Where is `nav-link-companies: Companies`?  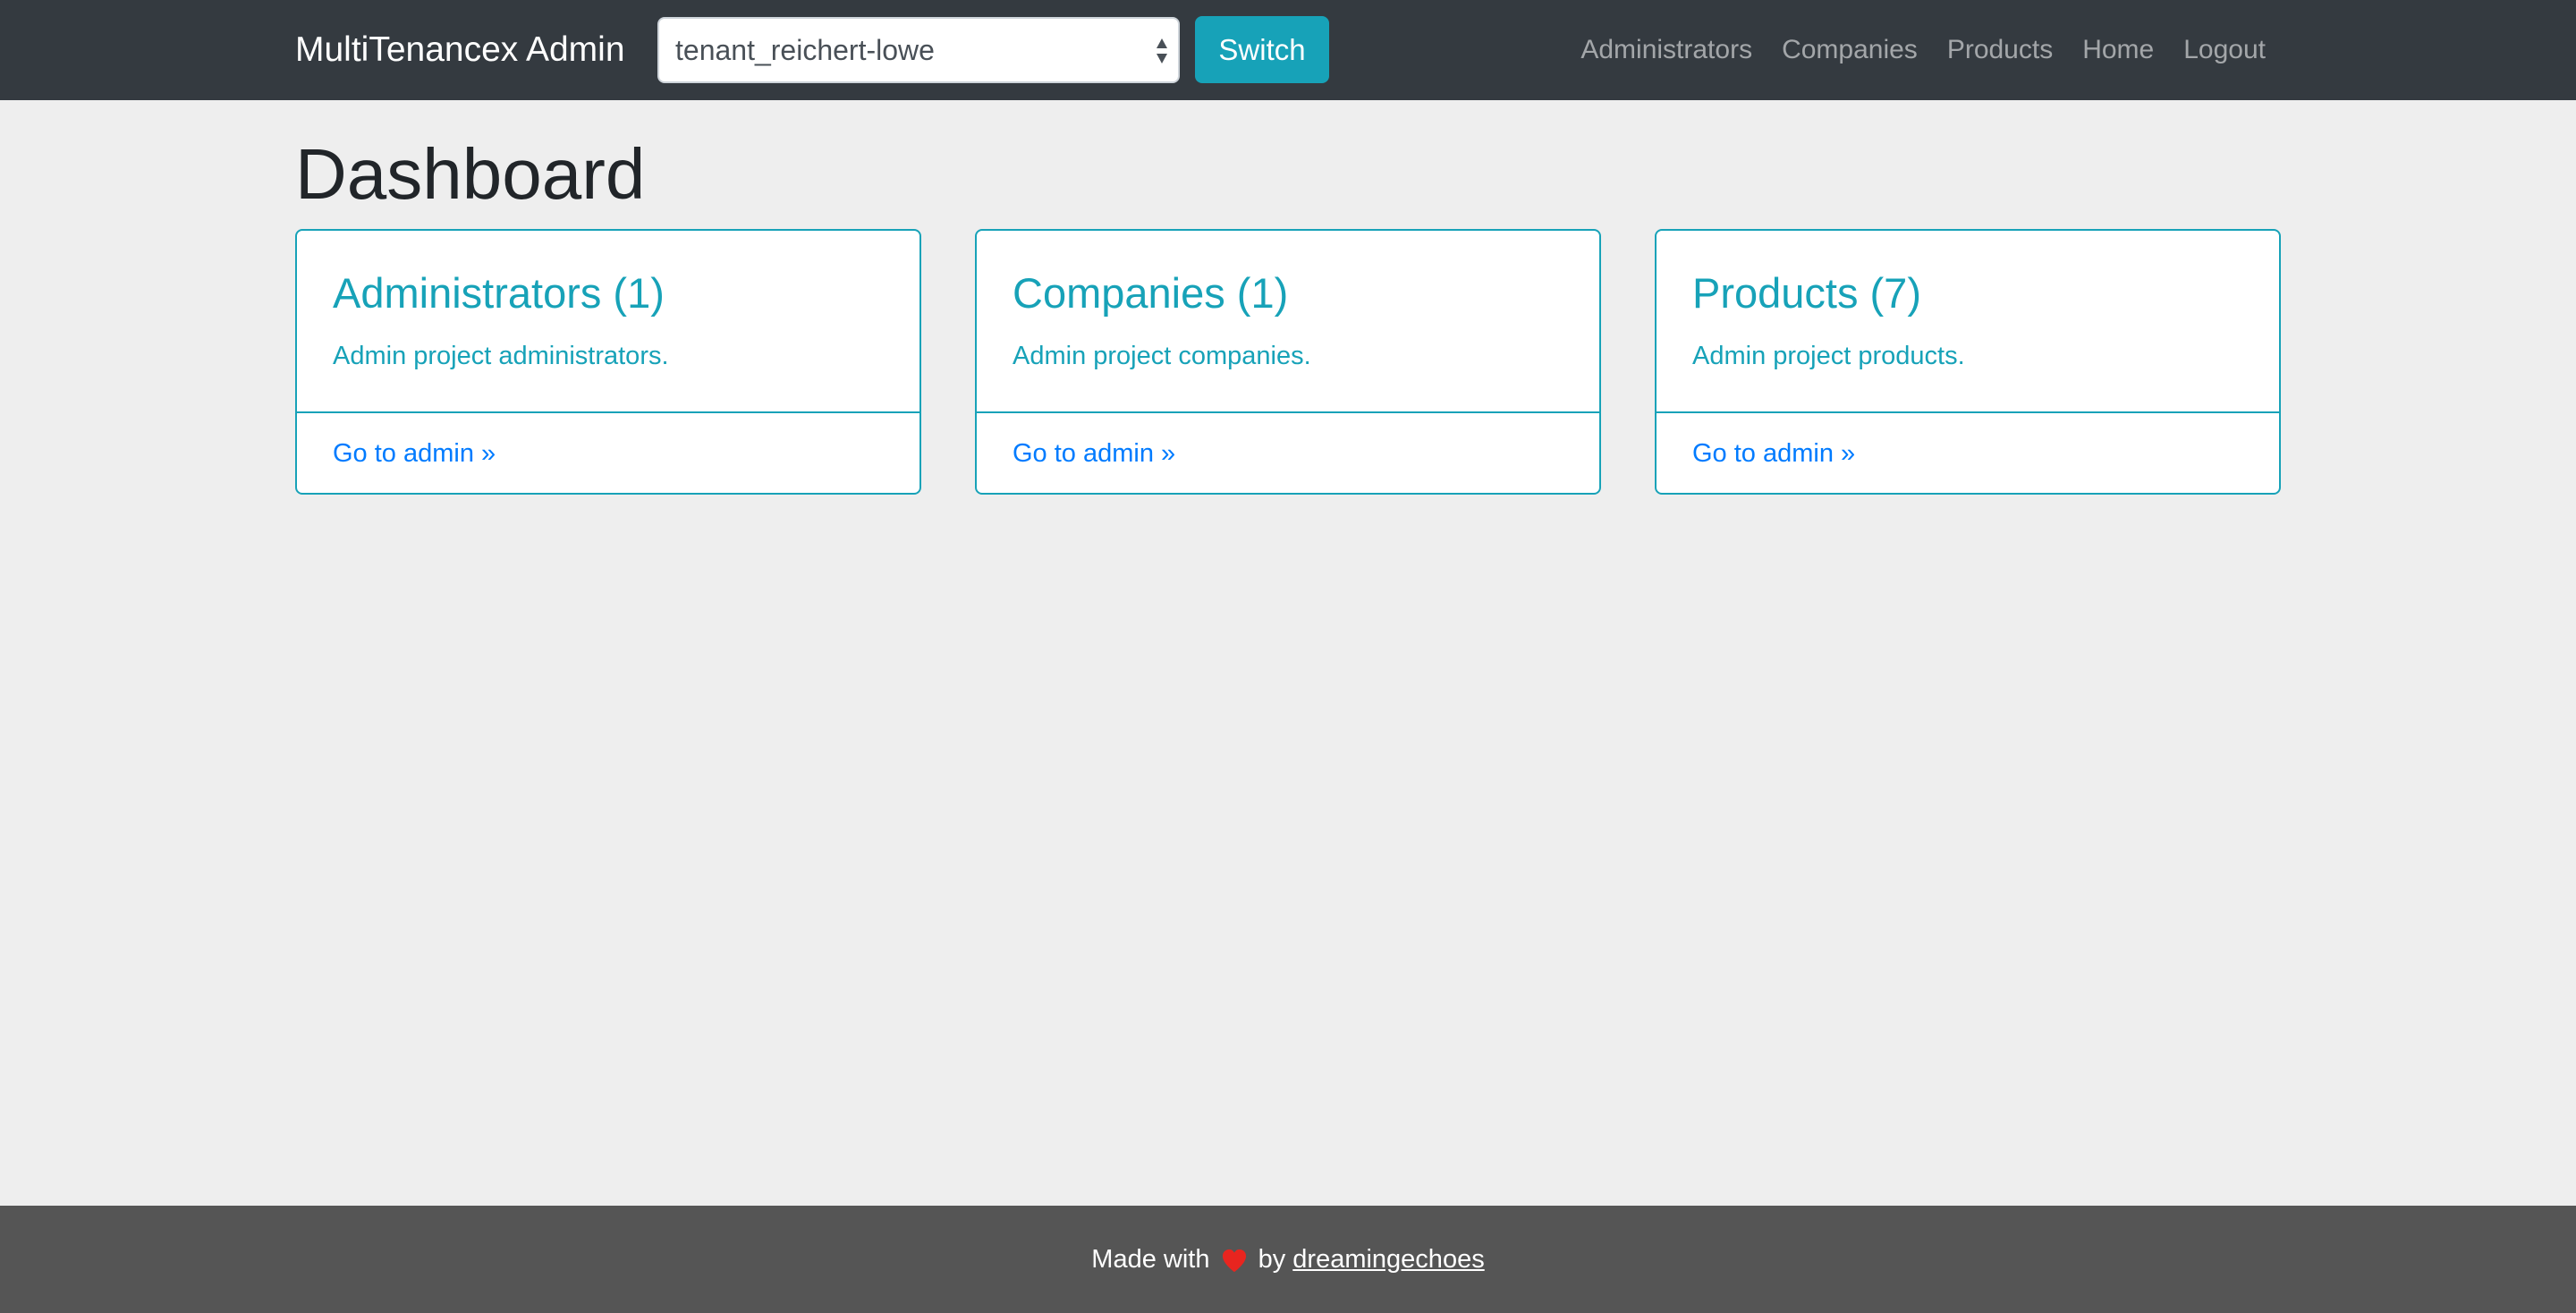 nav-link-companies: Companies is located at coordinates (1850, 50).